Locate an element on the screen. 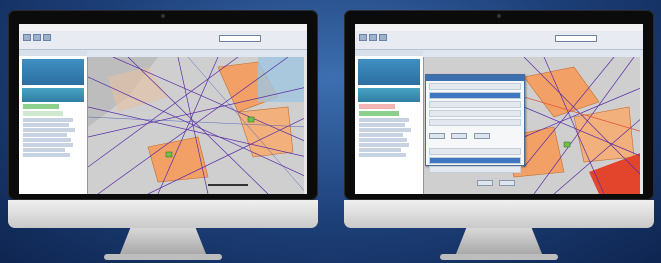 The image size is (661, 263). dialog-selected-row is located at coordinates (475, 160).